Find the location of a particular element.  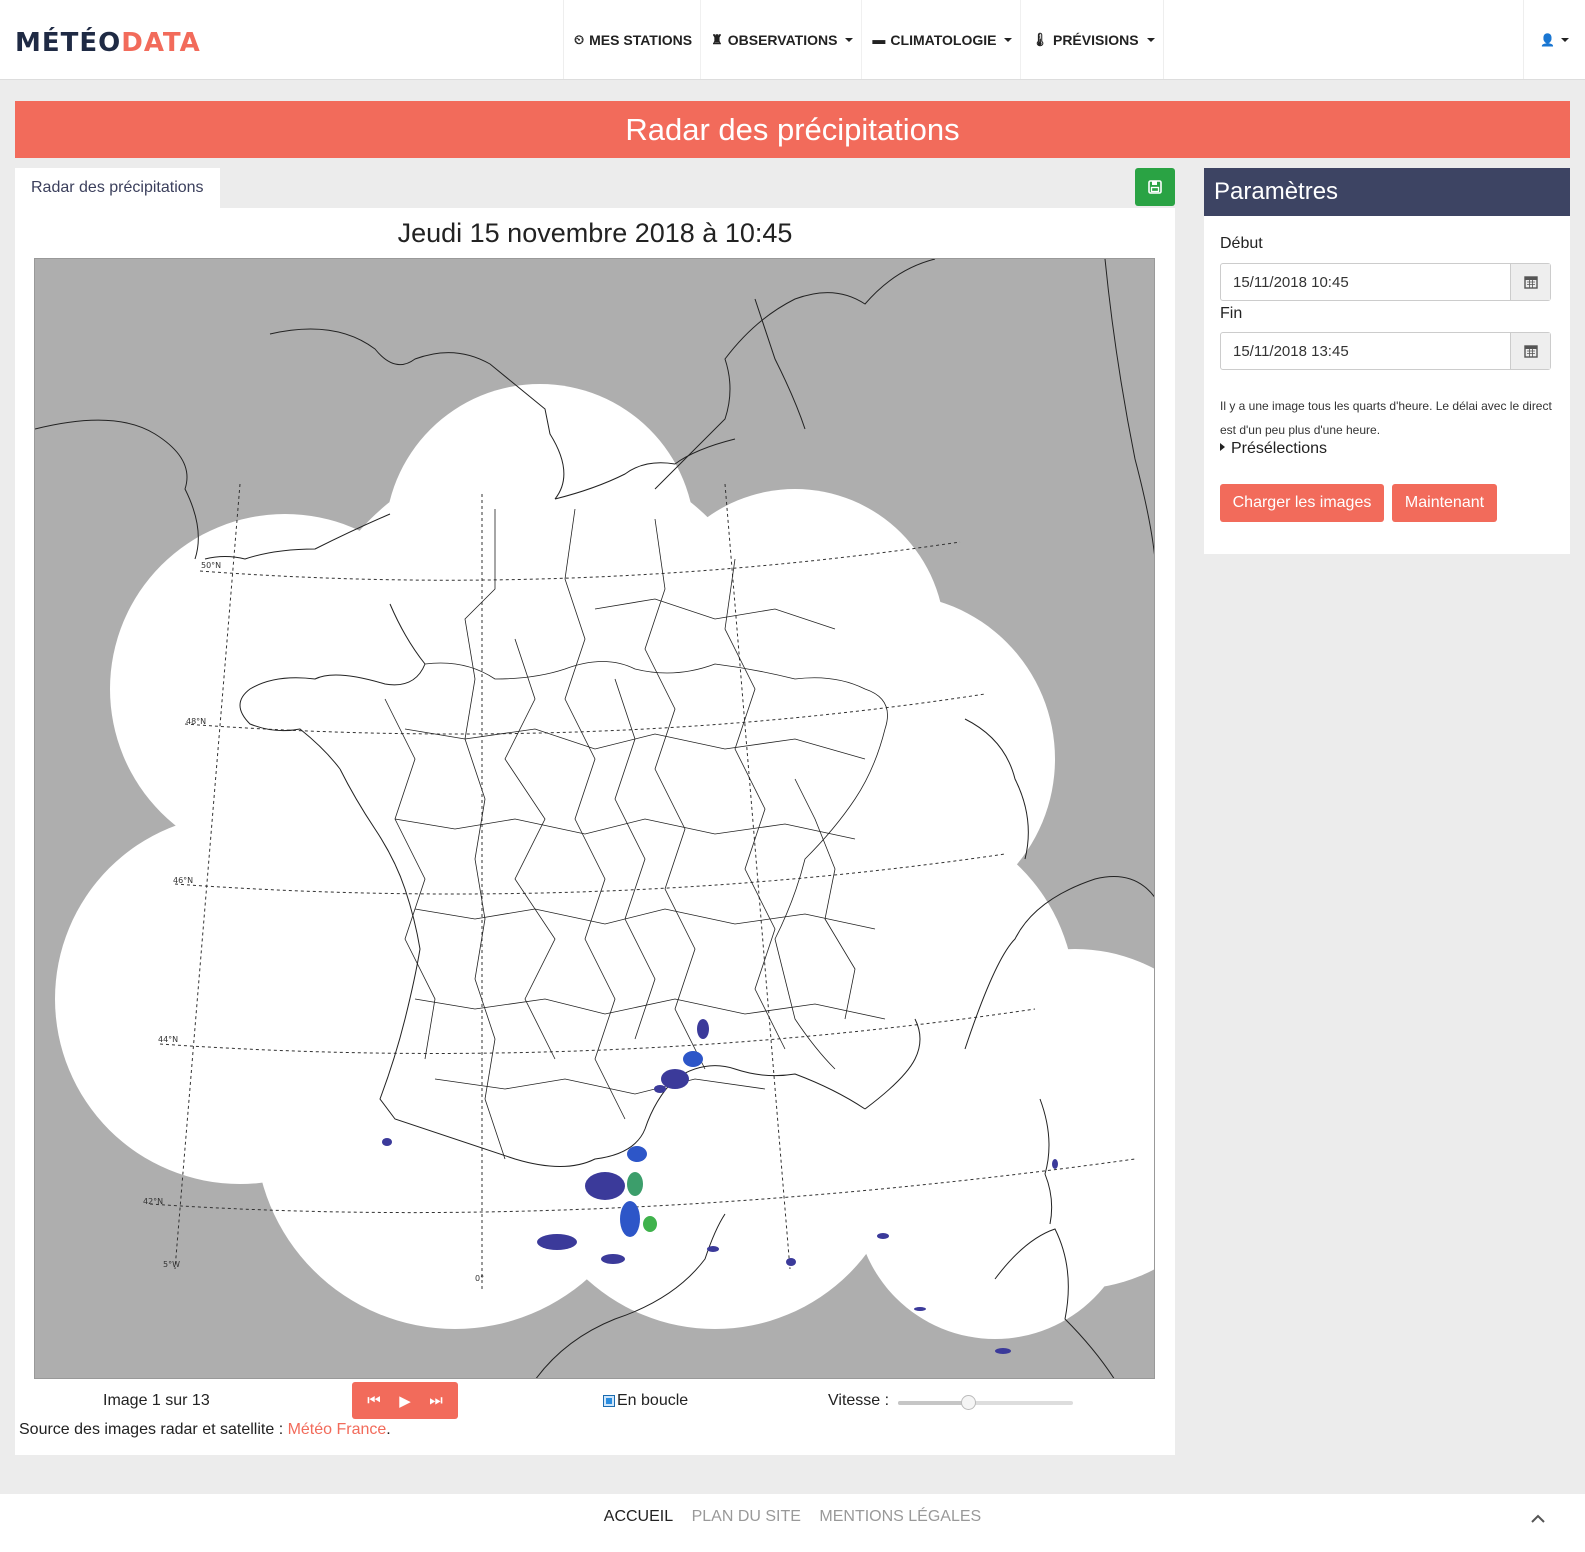

page-title: Radar des précipitations is located at coordinates (792, 129).